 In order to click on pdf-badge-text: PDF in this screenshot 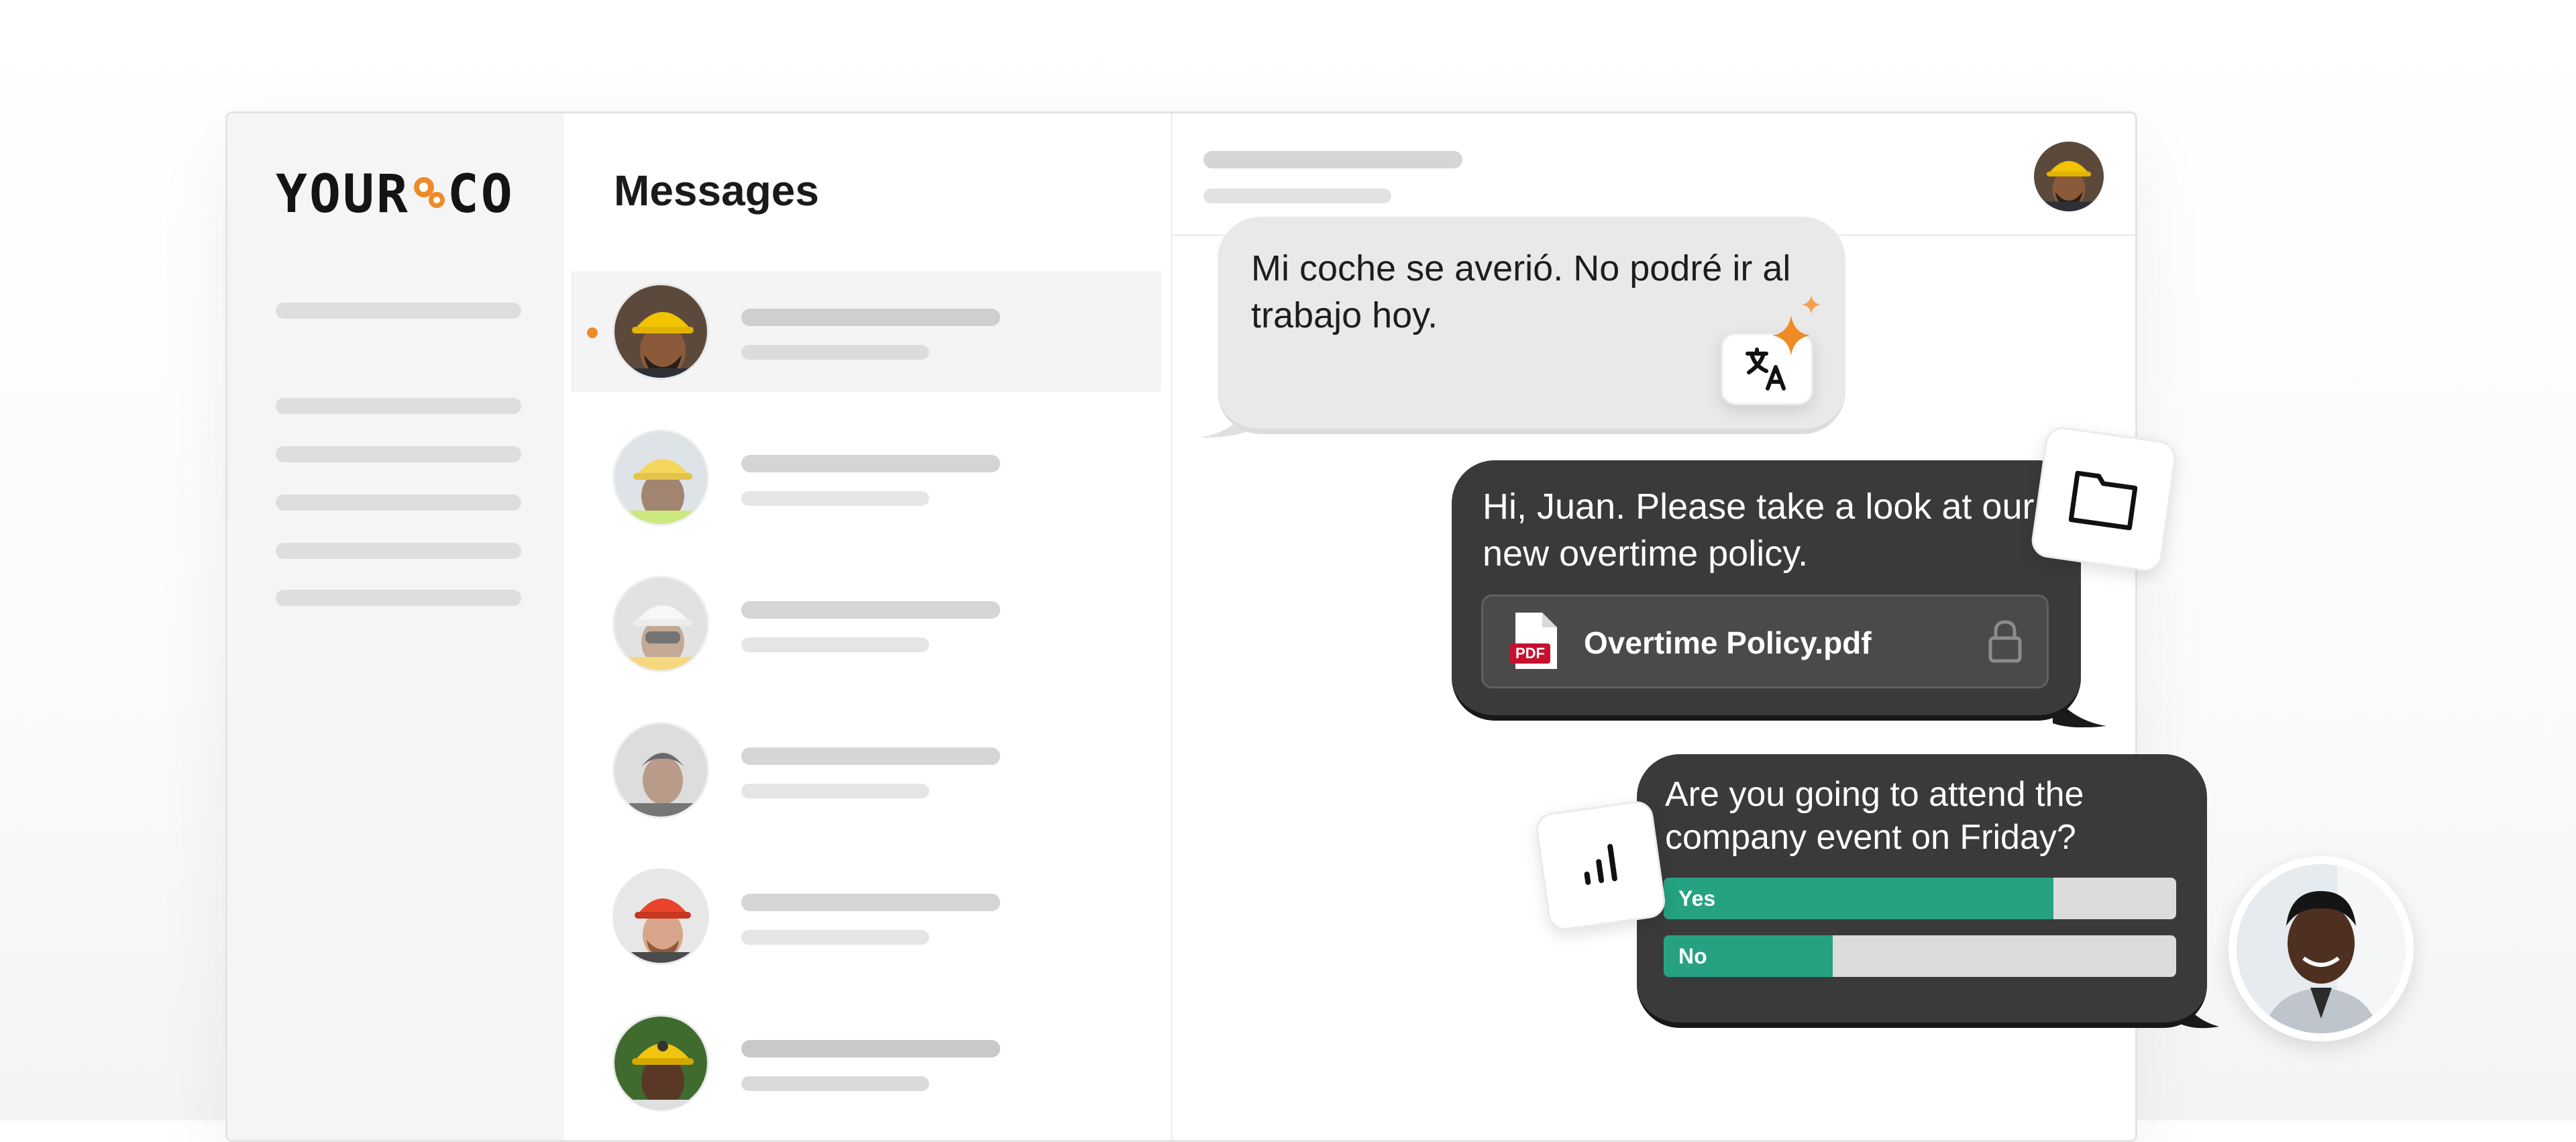, I will do `click(1530, 653)`.